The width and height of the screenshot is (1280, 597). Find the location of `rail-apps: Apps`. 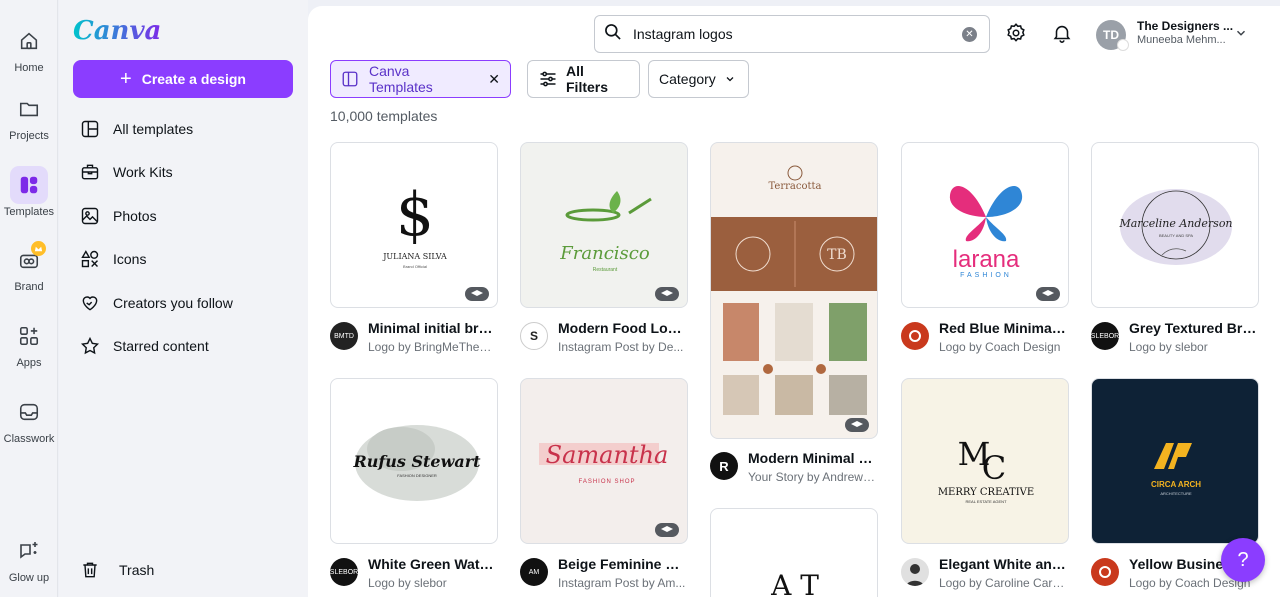

rail-apps: Apps is located at coordinates (29, 343).